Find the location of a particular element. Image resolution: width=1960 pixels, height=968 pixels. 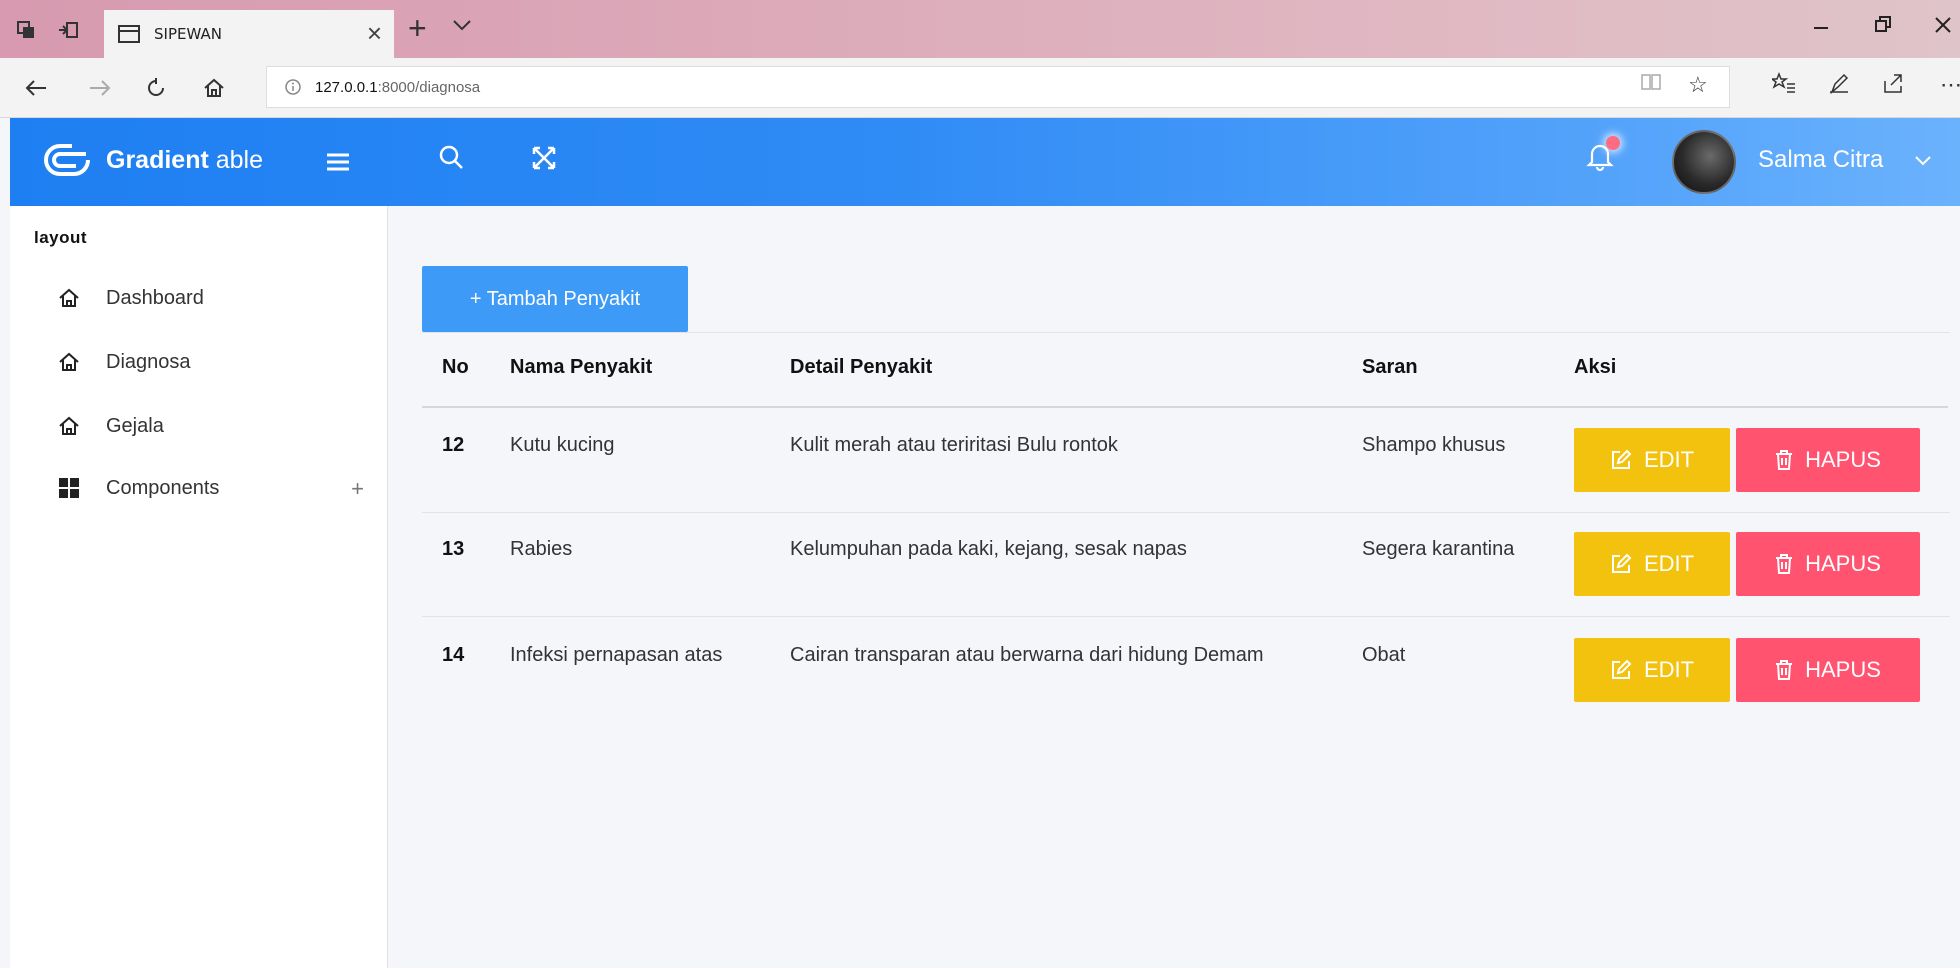

sidebar-item-dashboard: Dashboard is located at coordinates (218, 298).